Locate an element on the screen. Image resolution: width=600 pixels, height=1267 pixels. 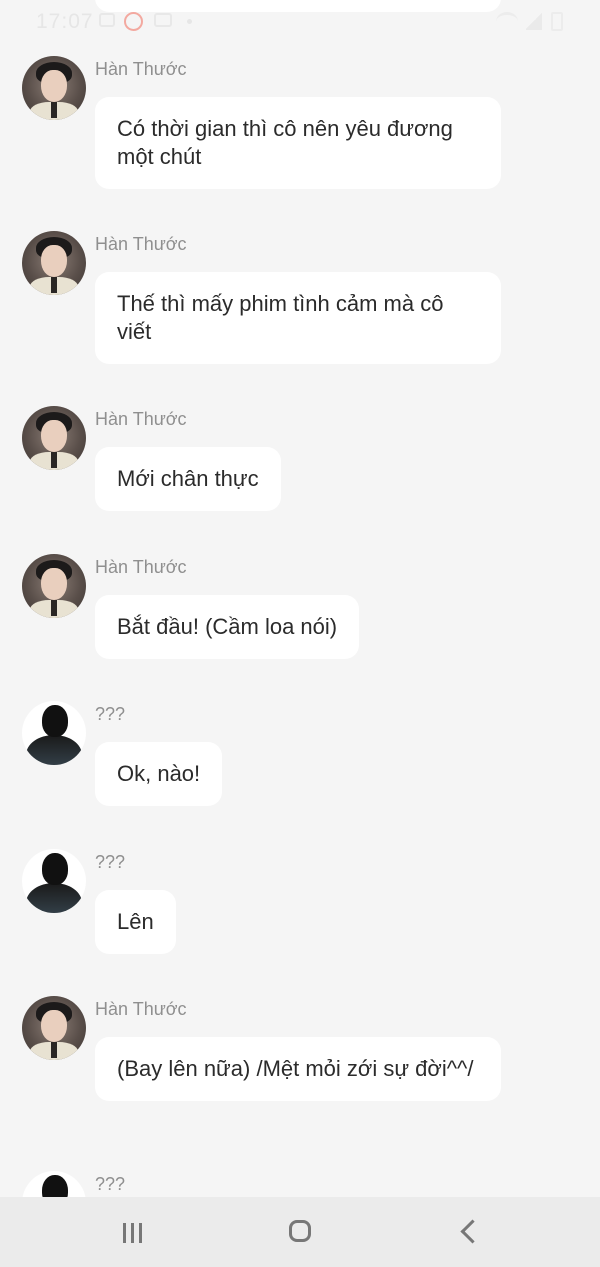
status-time: 17:07 is located at coordinates (65, 21).